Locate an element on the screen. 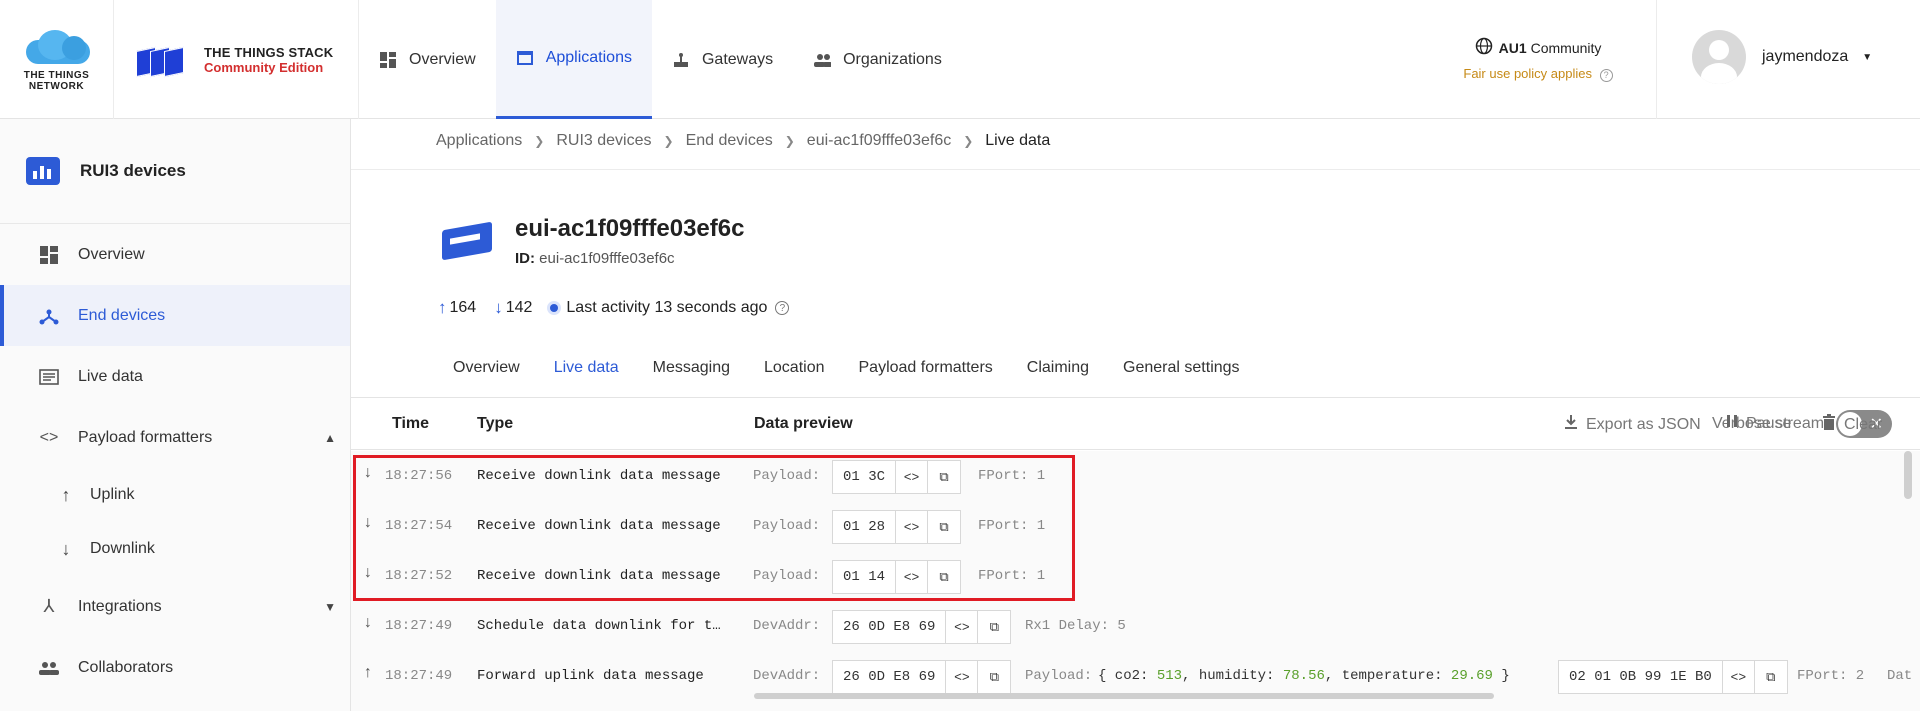  divider is located at coordinates (1135, 169).